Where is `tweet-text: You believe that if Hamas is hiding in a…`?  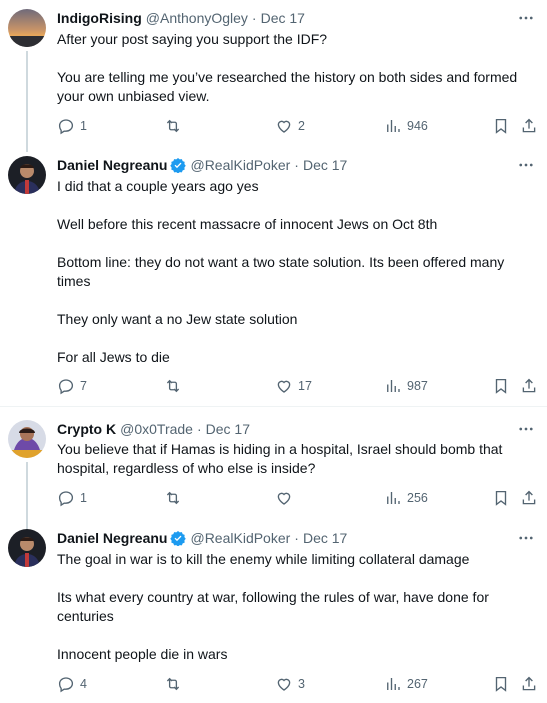
tweet-text: You believe that if Hamas is hiding in a… is located at coordinates (292, 459).